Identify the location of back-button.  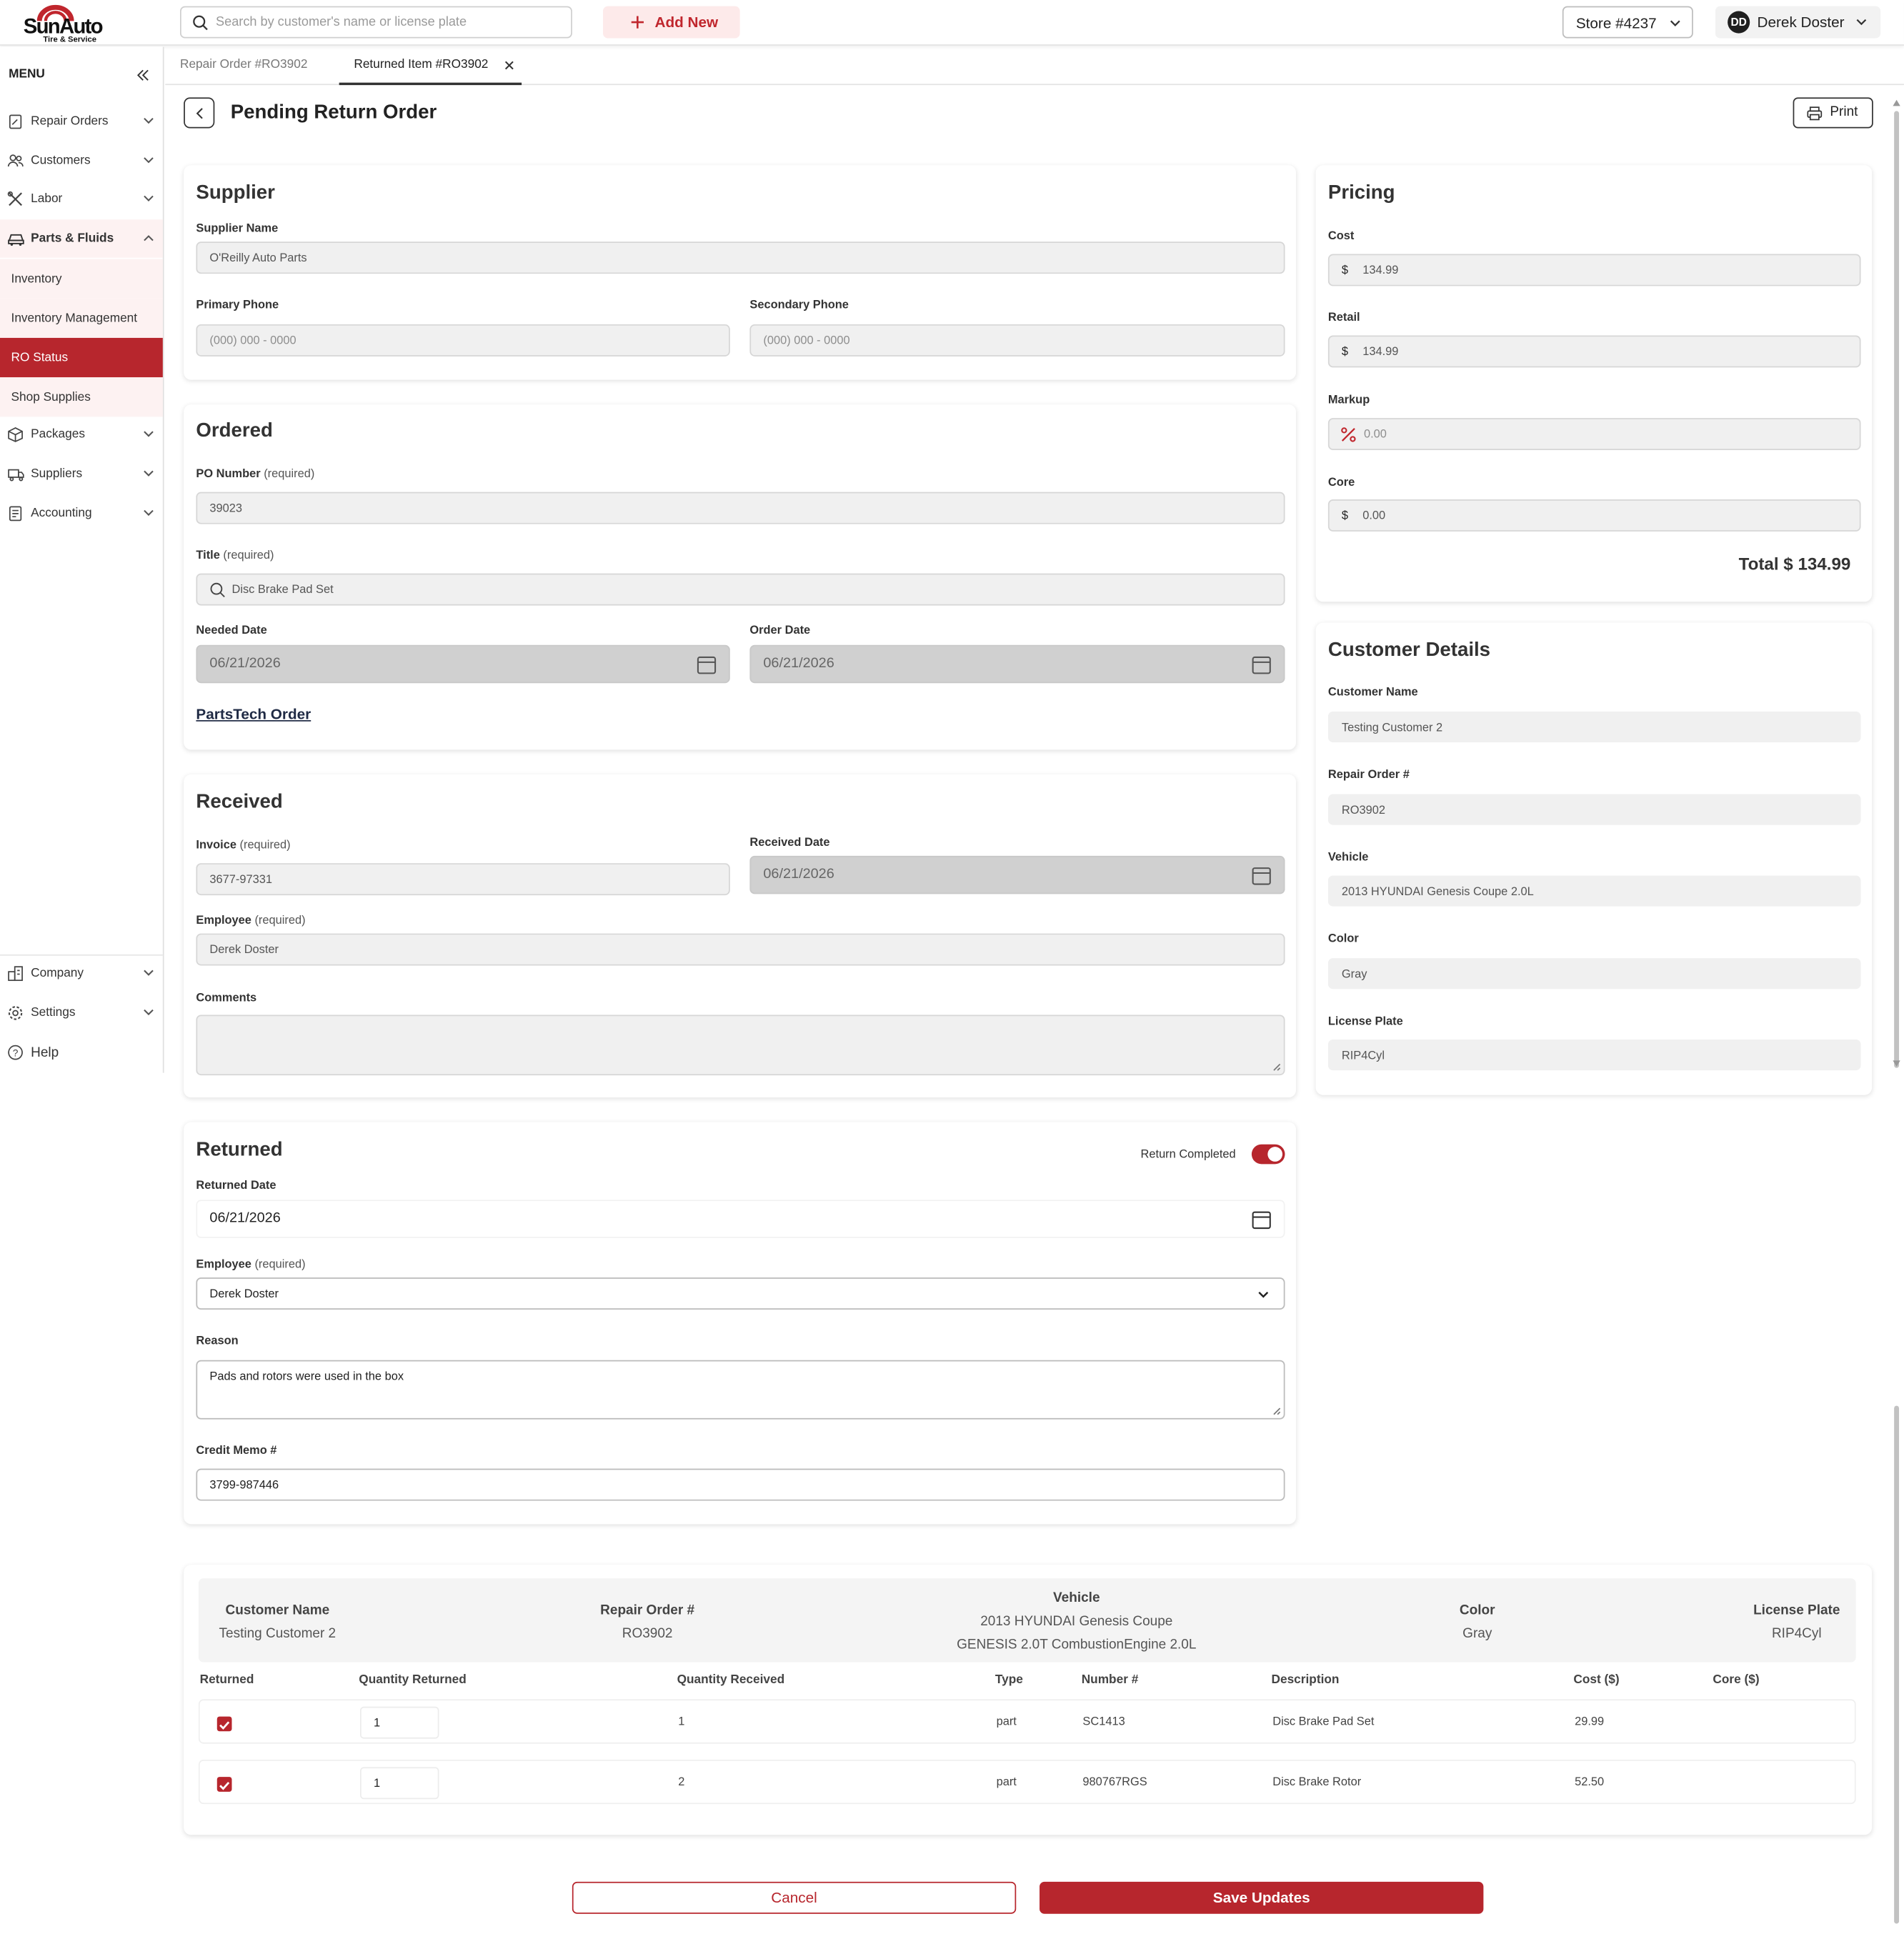
(199, 113).